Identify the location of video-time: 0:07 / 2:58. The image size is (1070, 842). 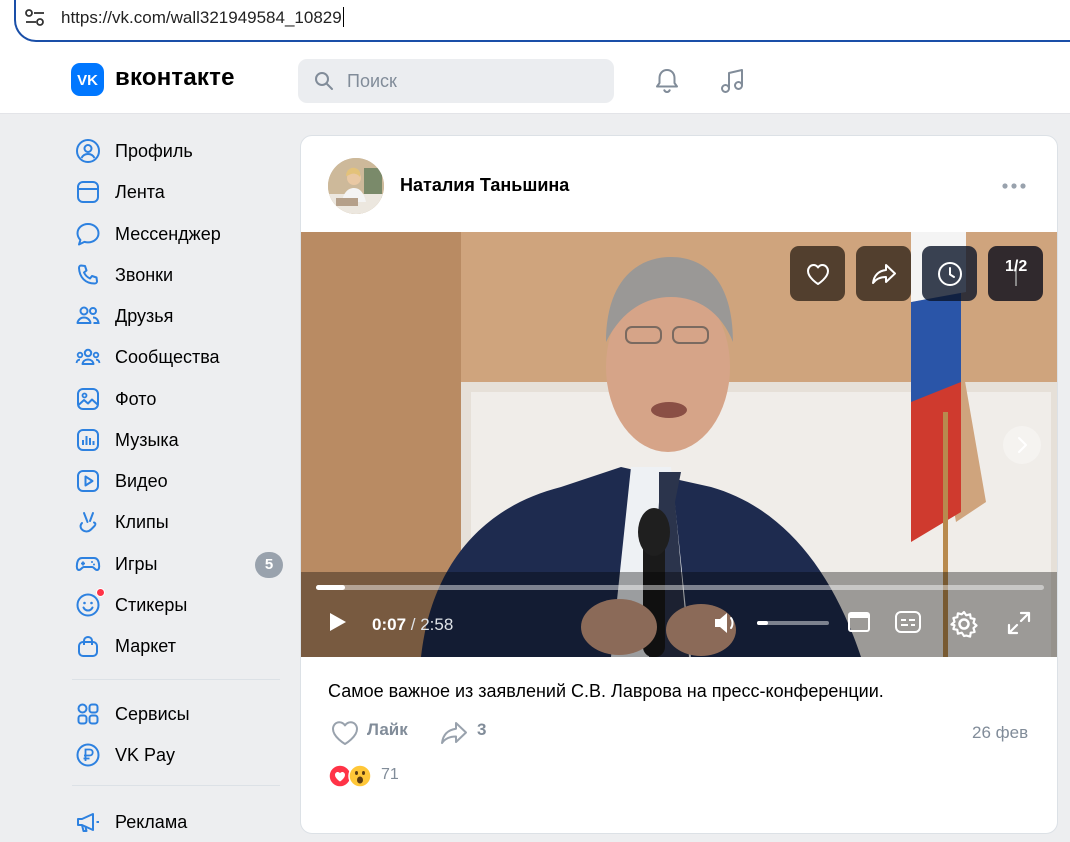
(412, 625).